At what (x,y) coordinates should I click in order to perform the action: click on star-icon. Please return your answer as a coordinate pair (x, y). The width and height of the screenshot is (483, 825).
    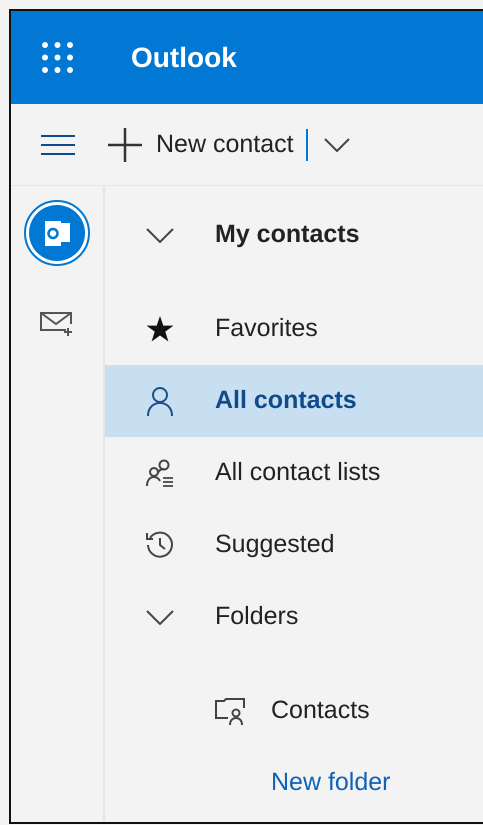
    Looking at the image, I should click on (160, 329).